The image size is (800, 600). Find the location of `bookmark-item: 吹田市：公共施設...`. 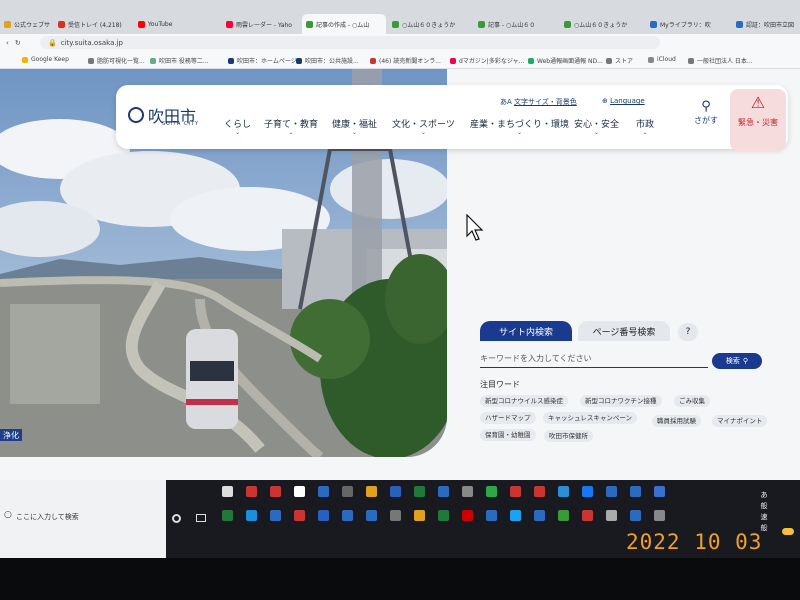

bookmark-item: 吹田市：公共施設... is located at coordinates (327, 60).